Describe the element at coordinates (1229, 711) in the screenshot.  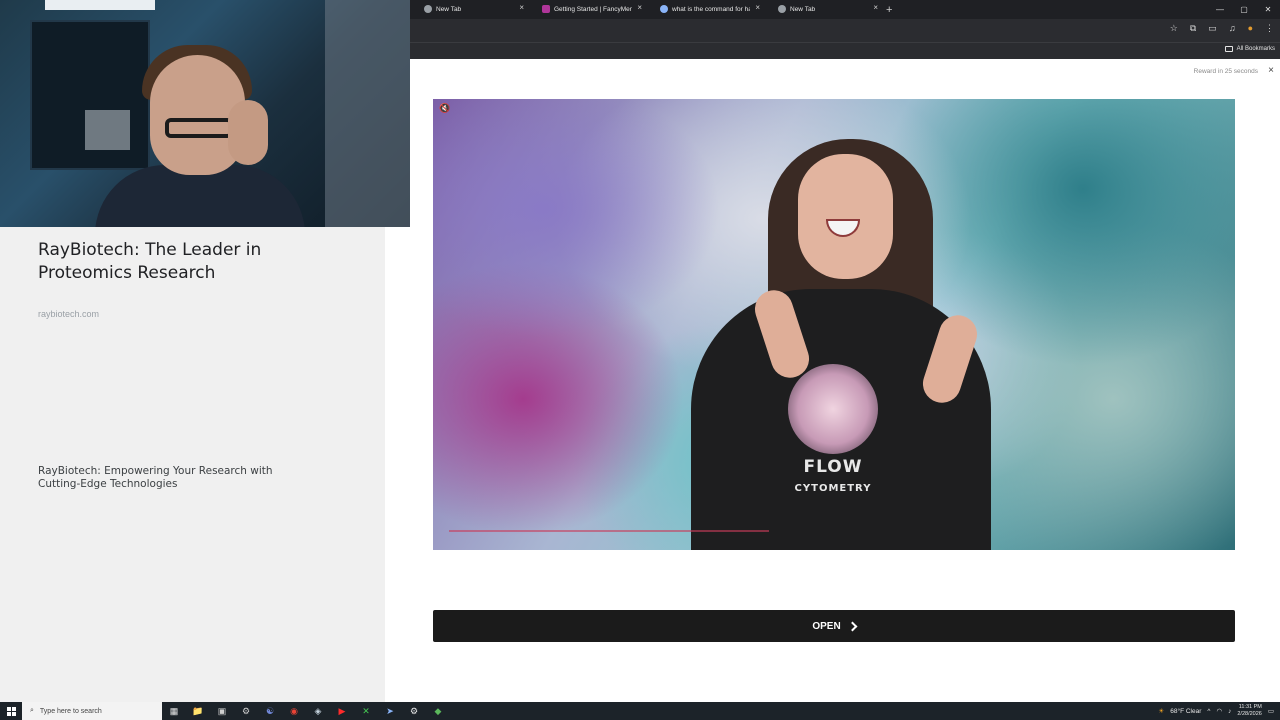
I see `volume-icon: ♪` at that location.